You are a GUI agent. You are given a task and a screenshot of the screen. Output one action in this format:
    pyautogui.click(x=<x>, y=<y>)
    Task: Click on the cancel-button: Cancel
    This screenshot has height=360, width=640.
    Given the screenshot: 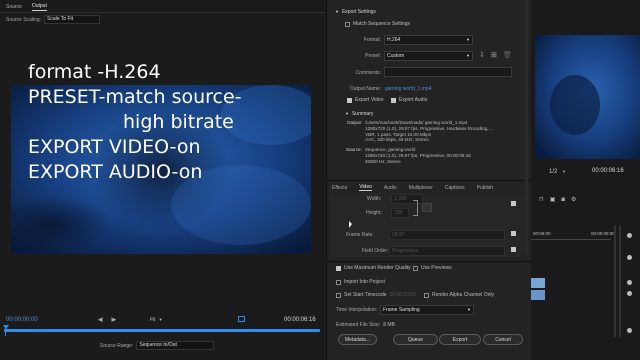 What is the action you would take?
    pyautogui.click(x=503, y=339)
    